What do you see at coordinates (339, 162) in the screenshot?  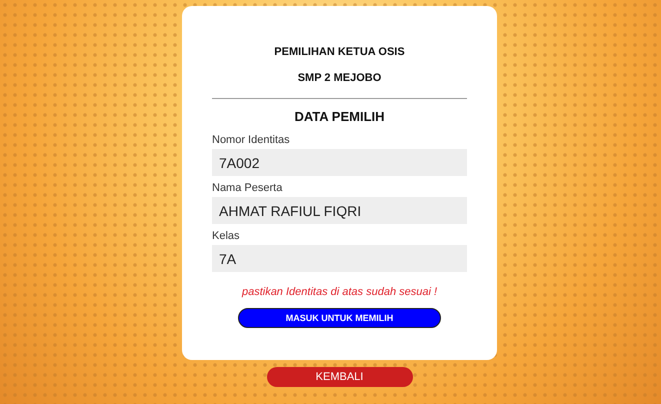 I see `input-field: 7A002` at bounding box center [339, 162].